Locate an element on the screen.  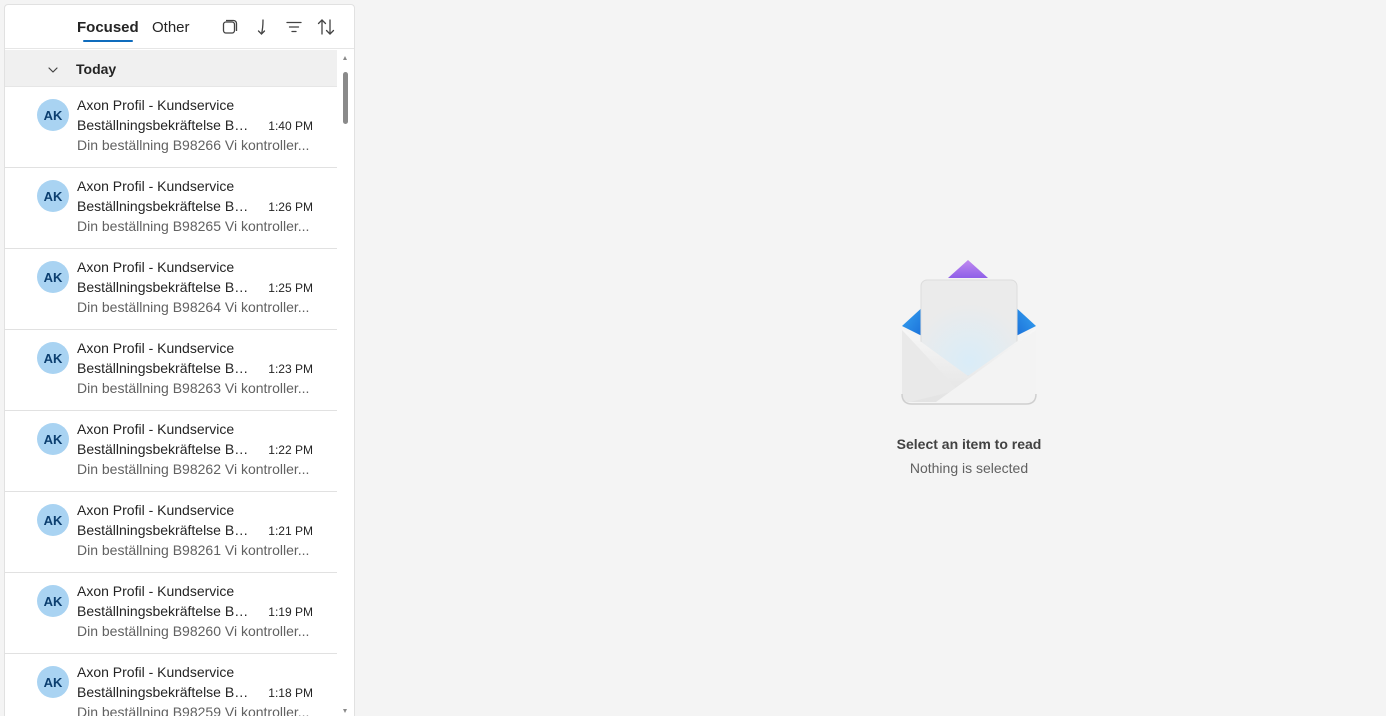
message-time: 1:23 PM is located at coordinates (290, 369).